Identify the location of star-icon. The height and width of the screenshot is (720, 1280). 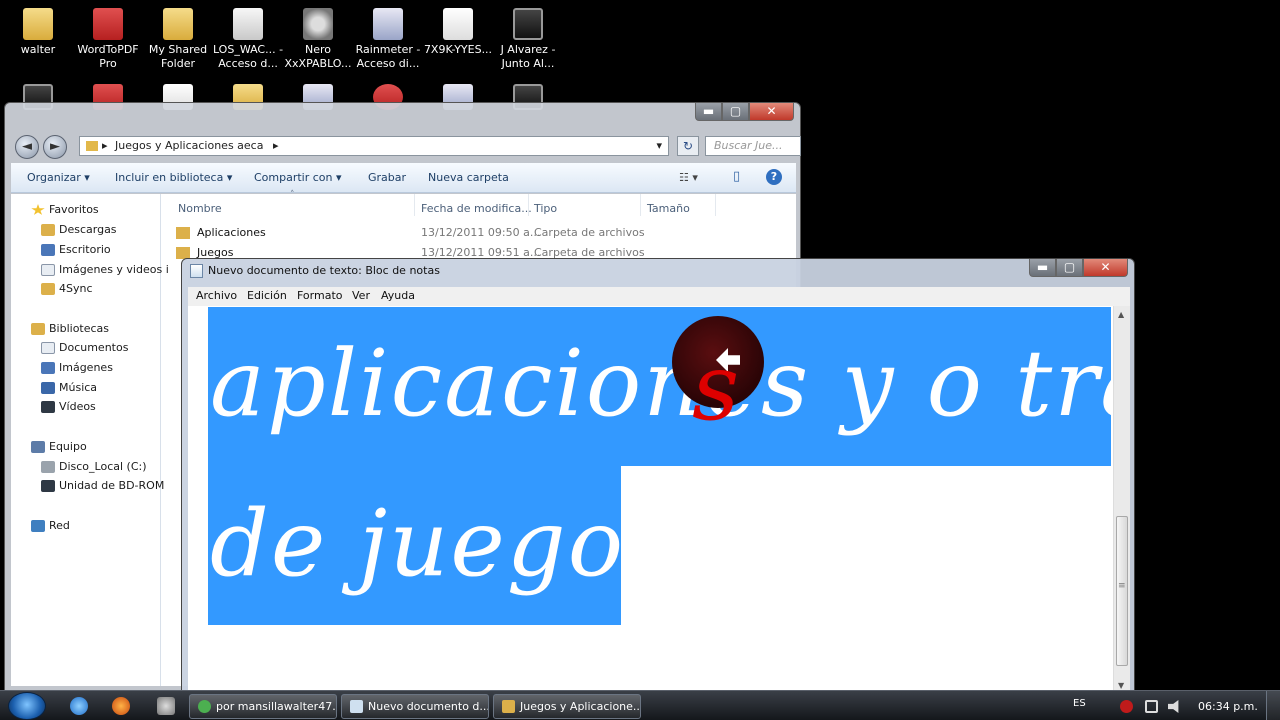
(38, 209).